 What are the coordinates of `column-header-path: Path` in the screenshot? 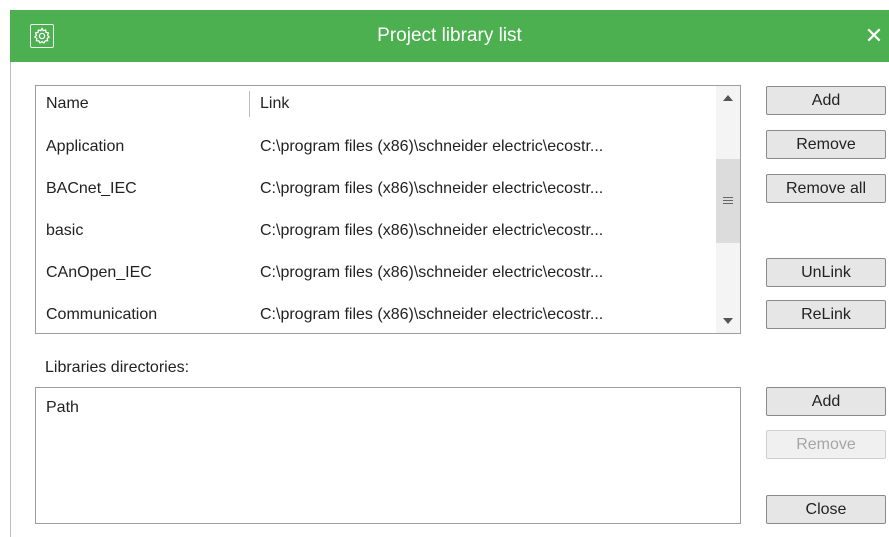 It's located at (62, 408).